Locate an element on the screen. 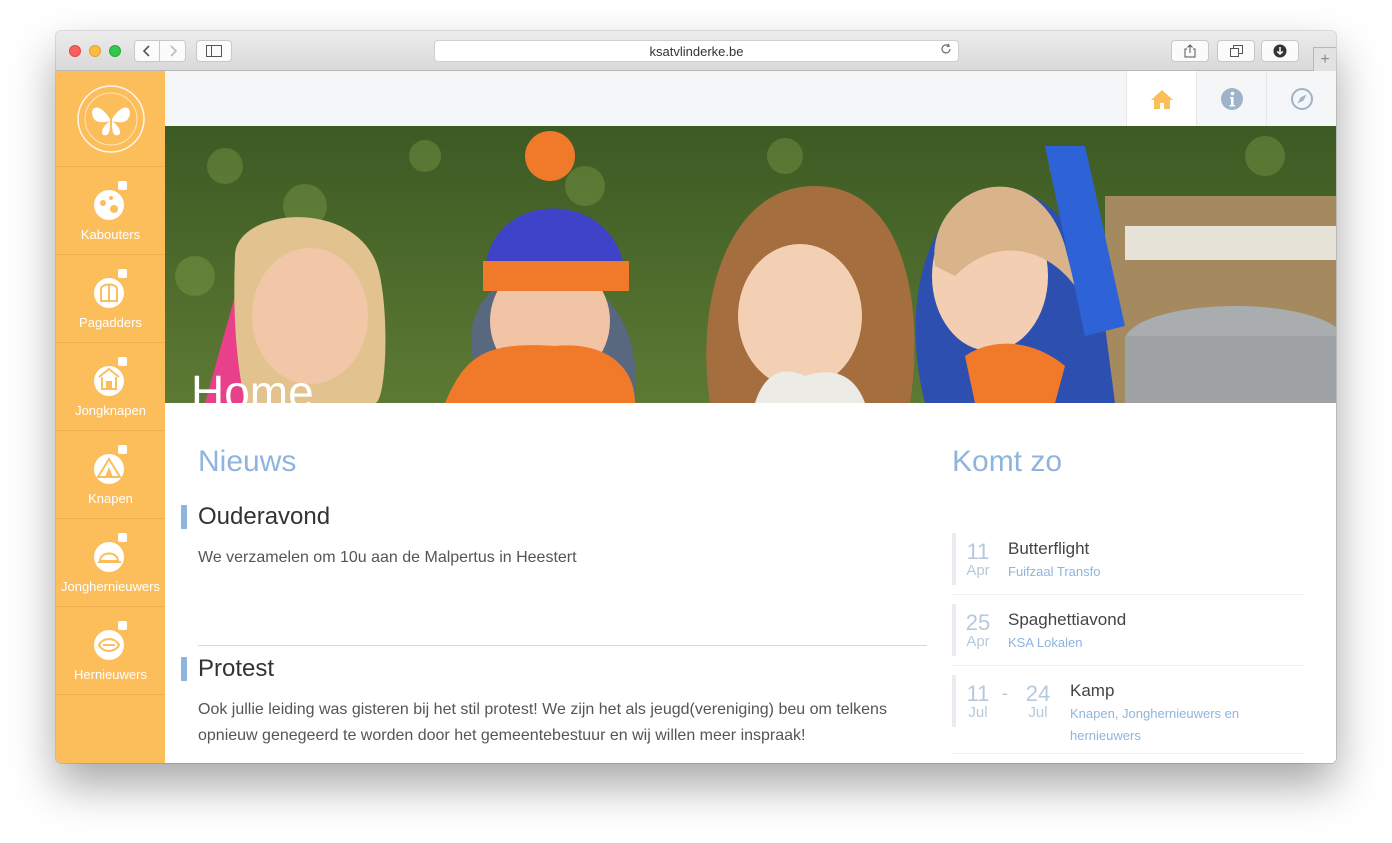 The height and width of the screenshot is (843, 1392). sidebar-item-label: Pagadders is located at coordinates (110, 322).